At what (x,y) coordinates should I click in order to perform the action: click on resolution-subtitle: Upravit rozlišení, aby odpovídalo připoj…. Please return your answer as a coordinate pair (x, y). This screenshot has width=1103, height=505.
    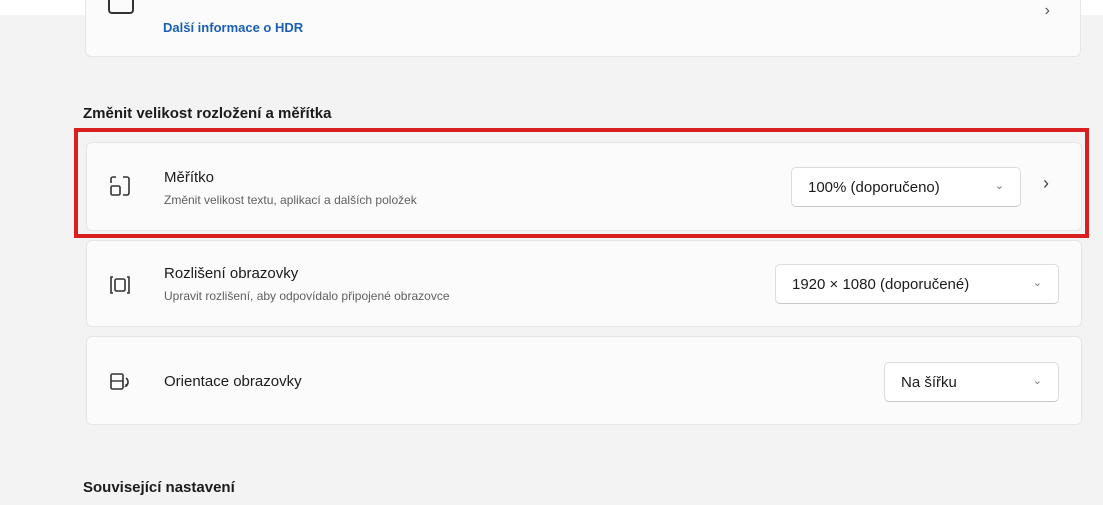
    Looking at the image, I should click on (307, 296).